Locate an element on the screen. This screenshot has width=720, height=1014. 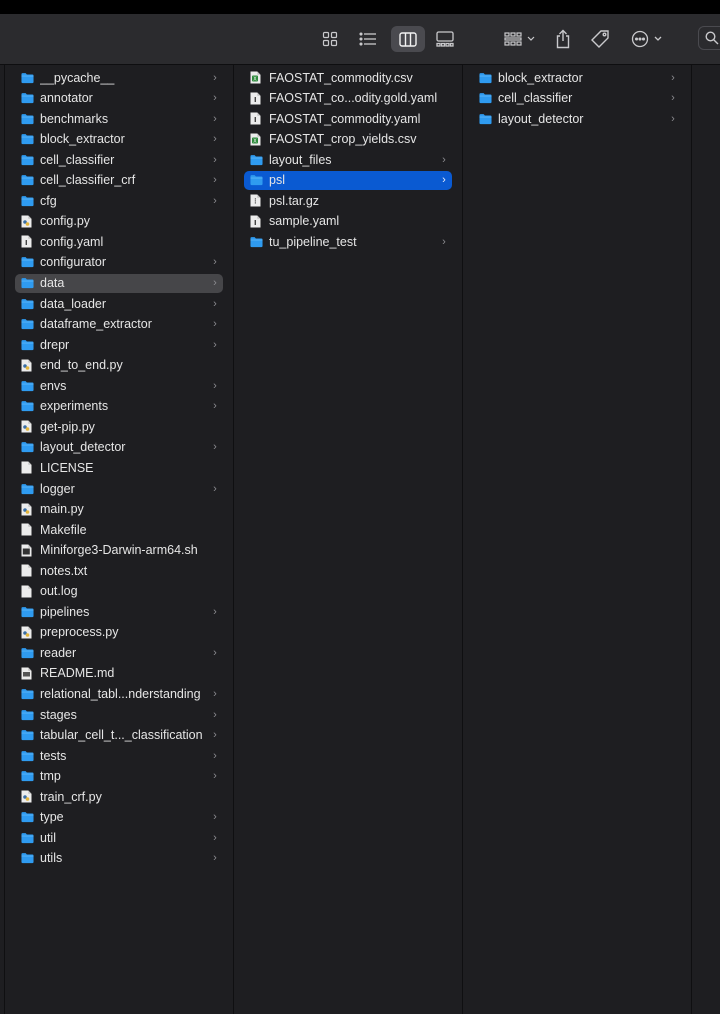
list-item-dataframe-extractor: dataframe_extractor › is located at coordinates (119, 324).